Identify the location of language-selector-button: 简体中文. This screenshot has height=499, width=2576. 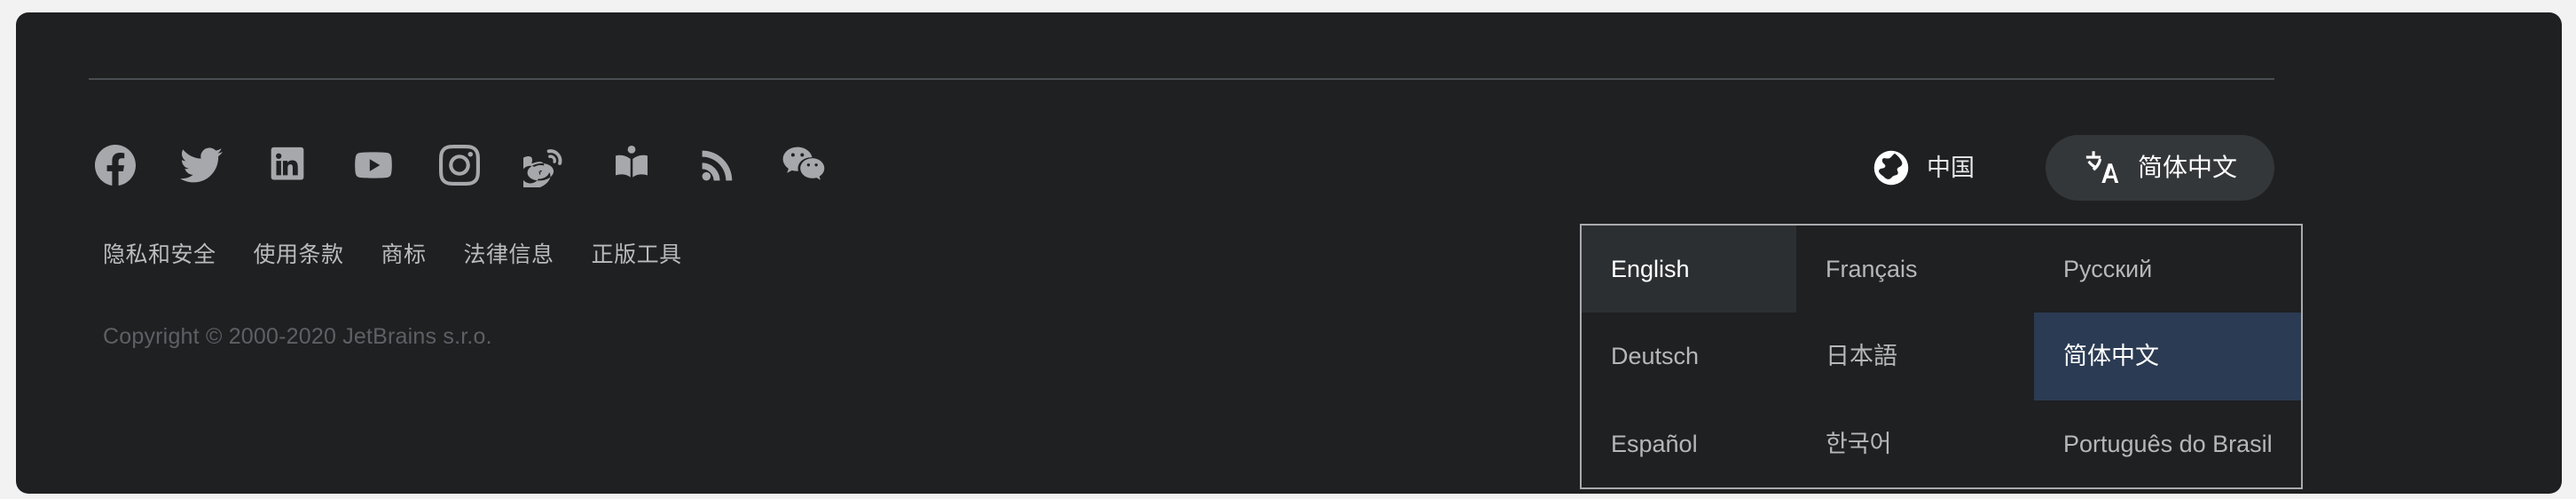
(2159, 168).